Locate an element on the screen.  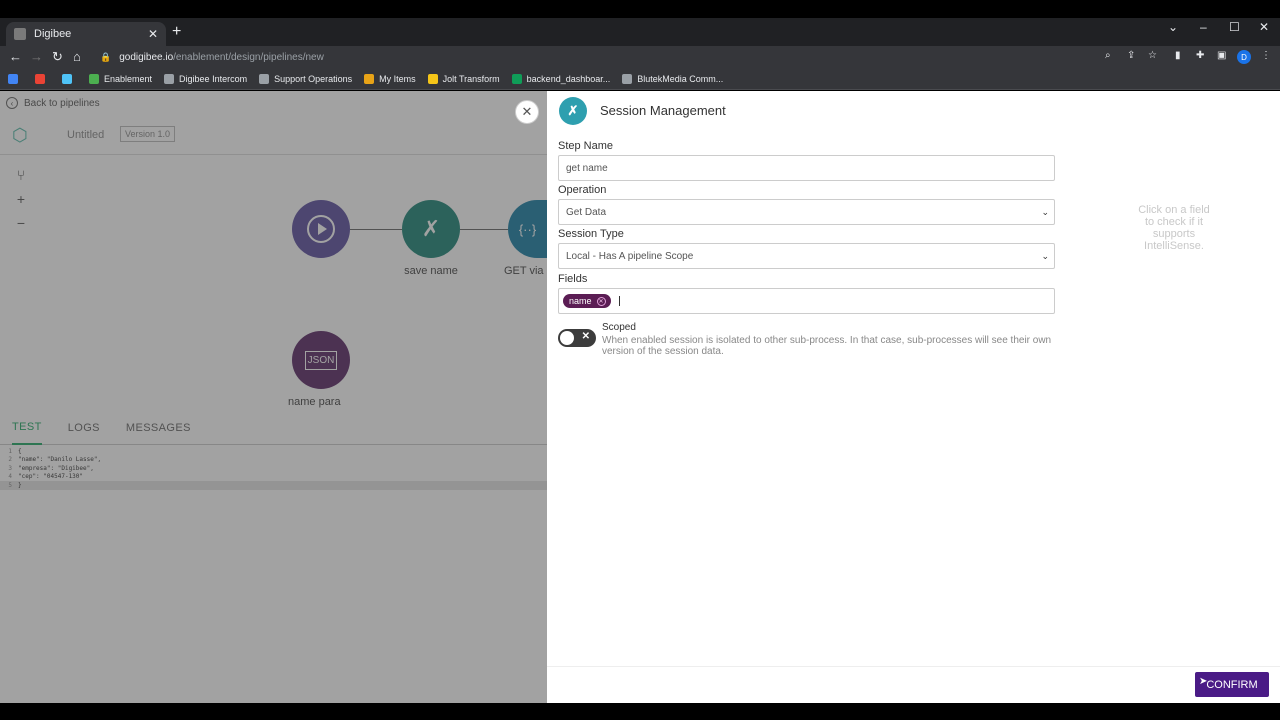
tab-close-icon: ✕ is located at coordinates (153, 34).